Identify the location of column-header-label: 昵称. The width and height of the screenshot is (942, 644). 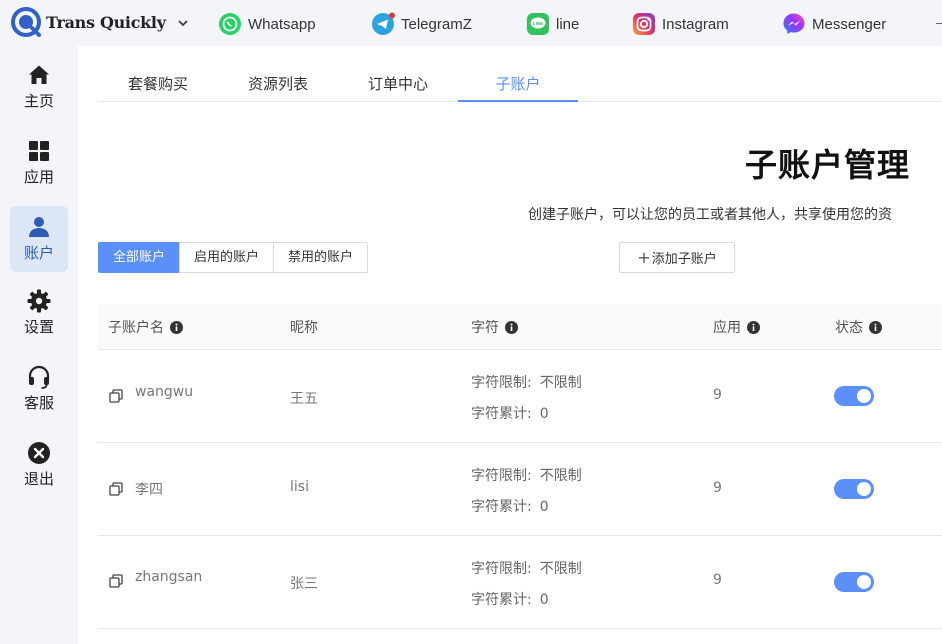
(304, 328).